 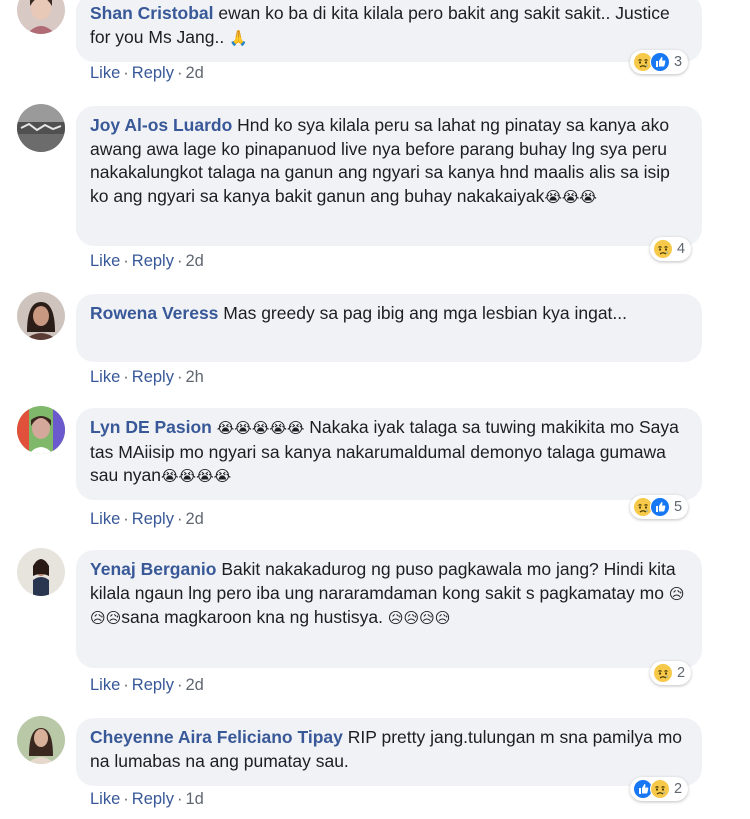 What do you see at coordinates (678, 507) in the screenshot?
I see `reaction-count: 5` at bounding box center [678, 507].